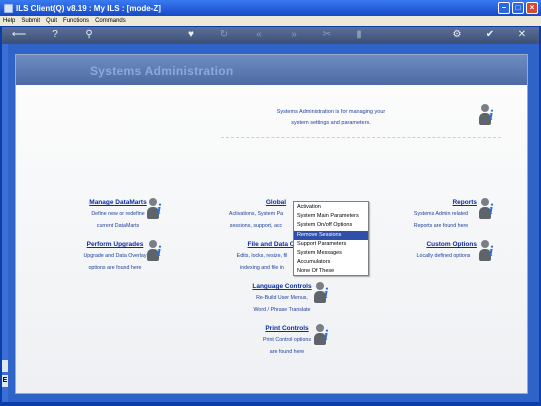  Describe the element at coordinates (488, 251) in the screenshot. I see `custom-options-person-icon: i` at that location.